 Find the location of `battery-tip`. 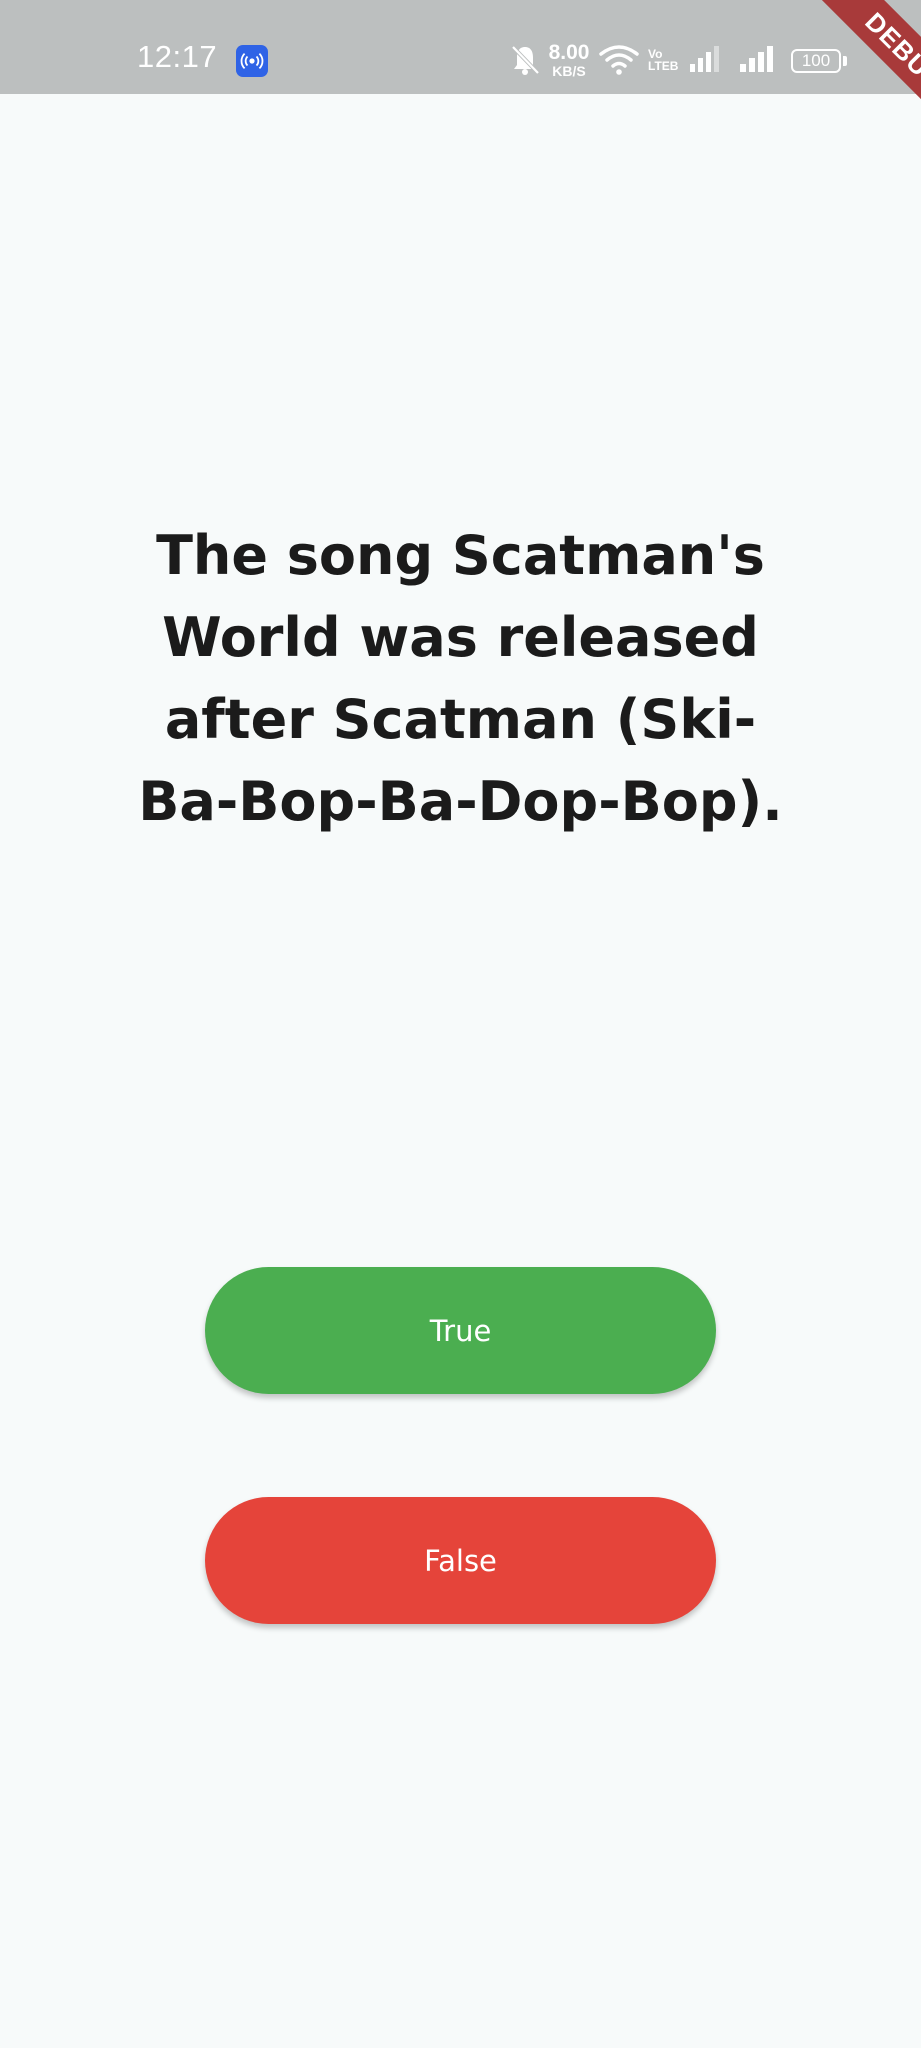

battery-tip is located at coordinates (845, 61).